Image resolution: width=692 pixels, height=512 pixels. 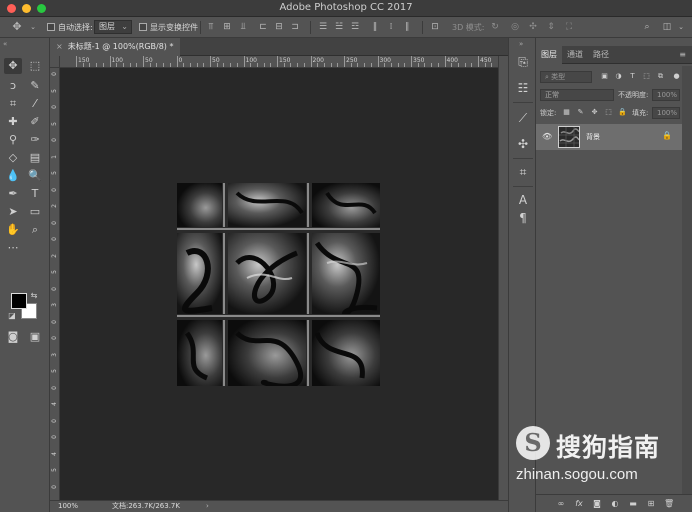 I want to click on link-layers-icon: ∞, so click(x=561, y=504).